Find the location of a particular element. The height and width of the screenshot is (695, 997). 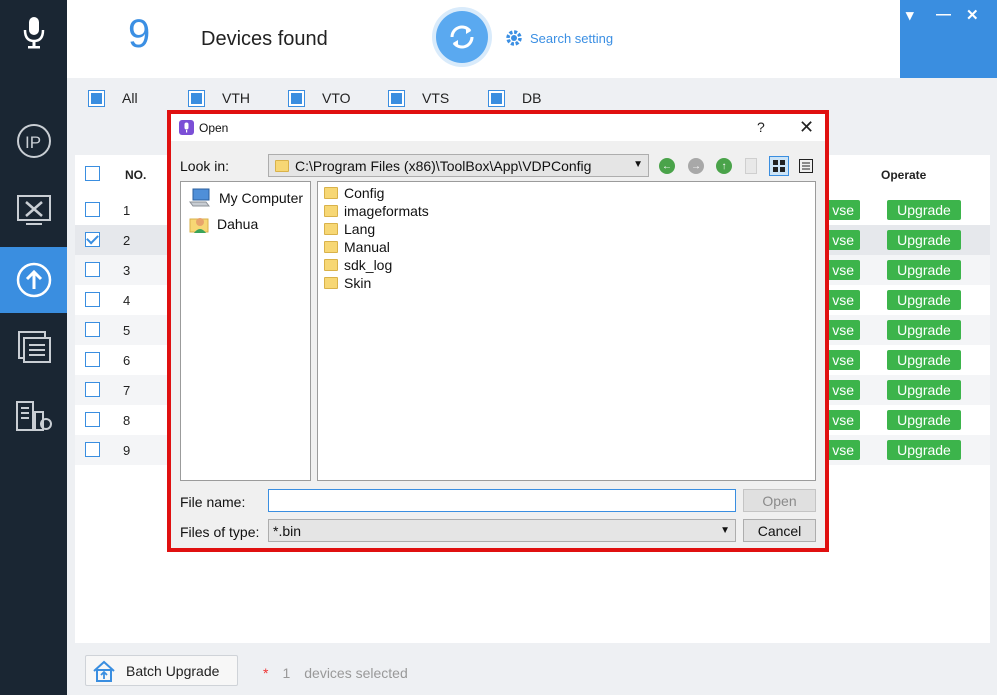

file-type-label: Files of type: is located at coordinates (220, 532).